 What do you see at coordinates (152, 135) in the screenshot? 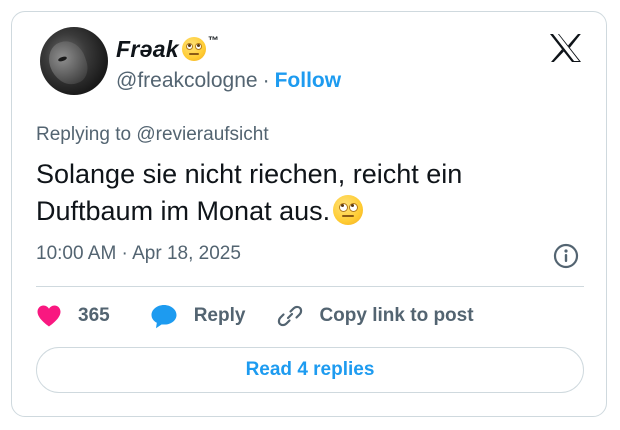
I see `replying-to-label: Replying to @revieraufsicht` at bounding box center [152, 135].